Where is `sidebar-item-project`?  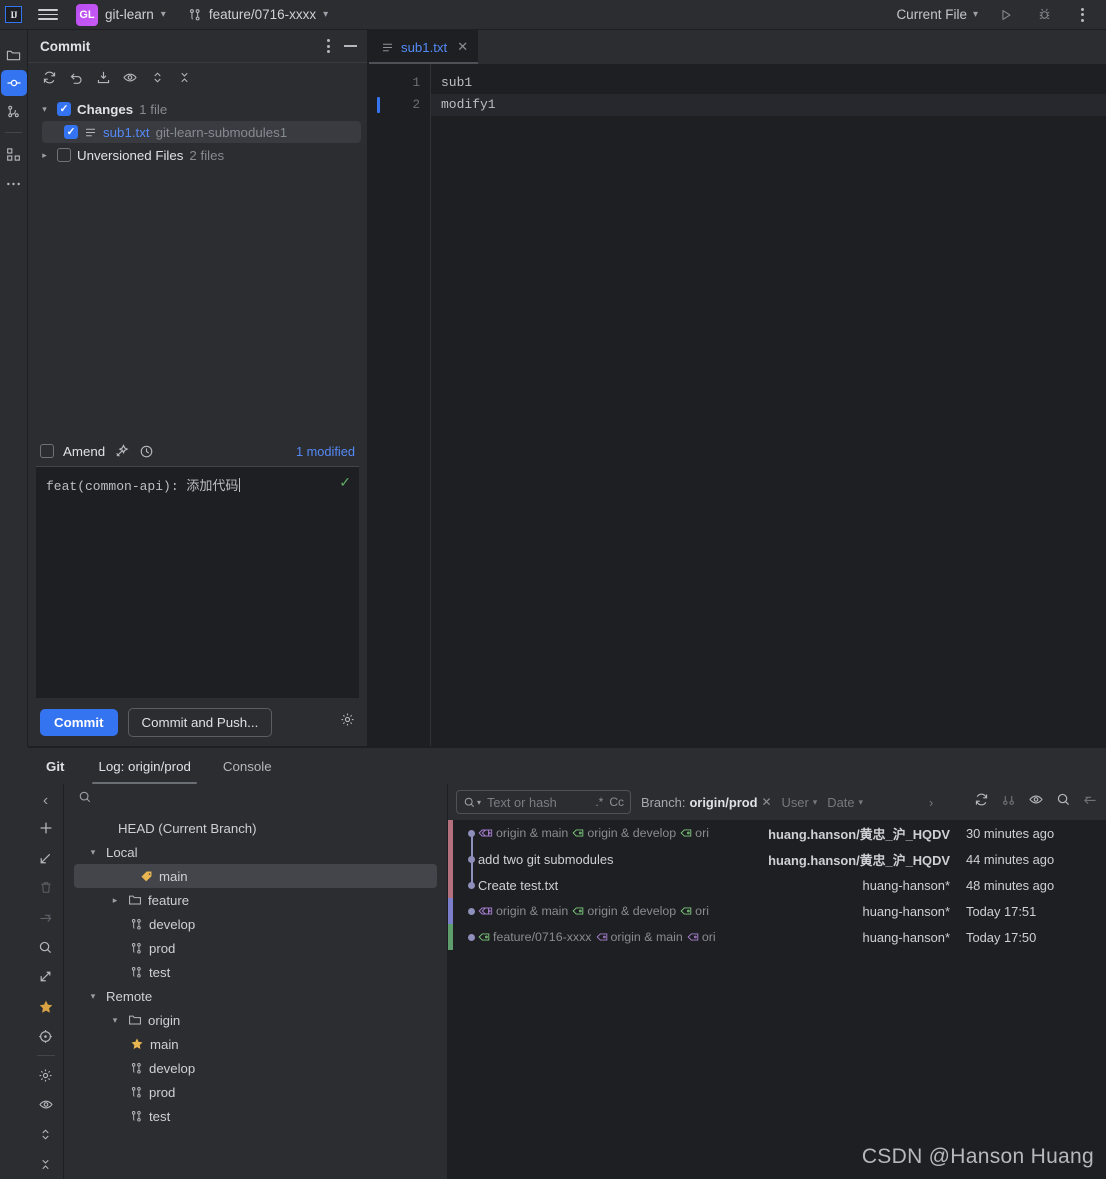
sidebar-item-project is located at coordinates (14, 55).